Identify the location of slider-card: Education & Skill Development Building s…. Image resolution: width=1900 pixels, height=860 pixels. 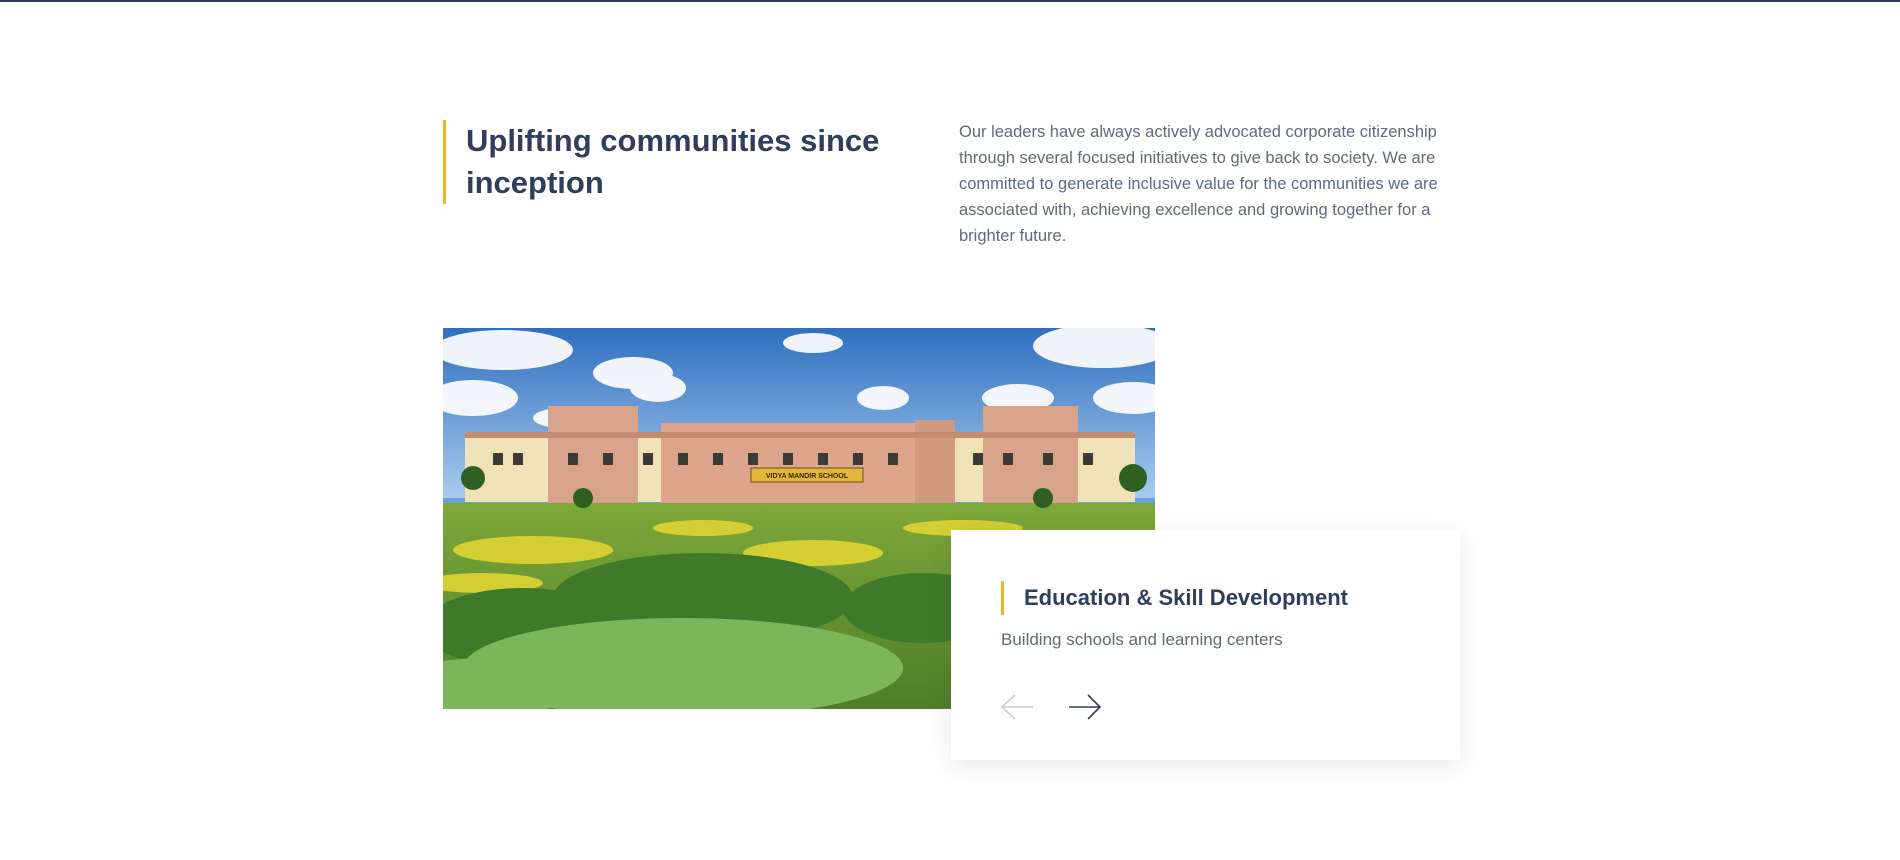
(1205, 645).